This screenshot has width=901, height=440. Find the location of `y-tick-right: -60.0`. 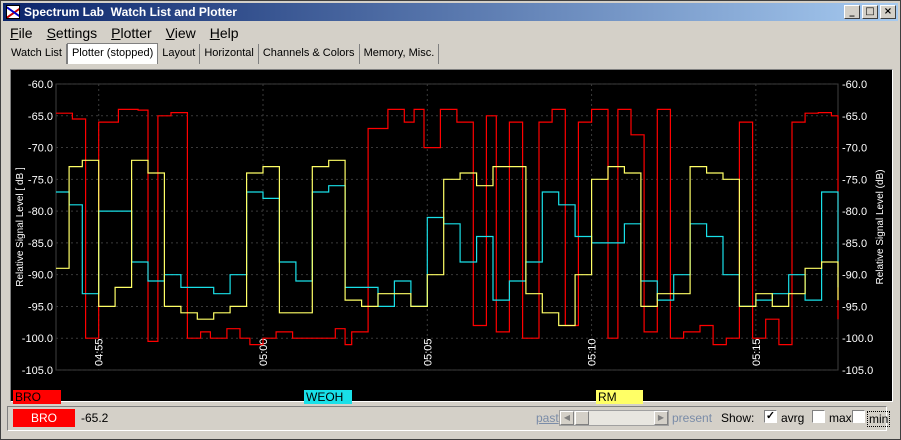

y-tick-right: -60.0 is located at coordinates (854, 85).